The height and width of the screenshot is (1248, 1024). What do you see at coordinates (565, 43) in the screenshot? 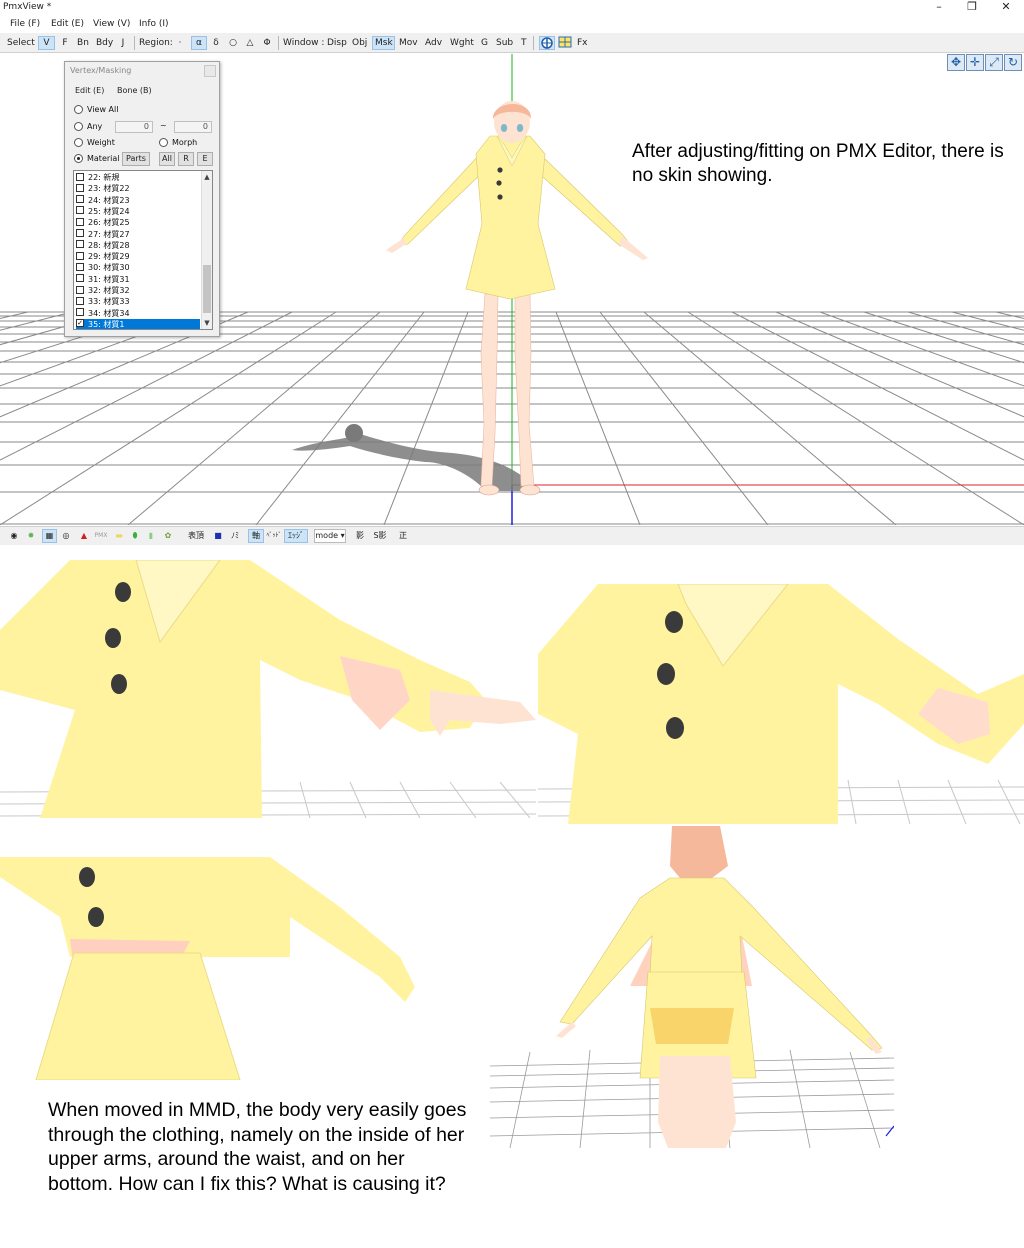
I see `grid-icon` at bounding box center [565, 43].